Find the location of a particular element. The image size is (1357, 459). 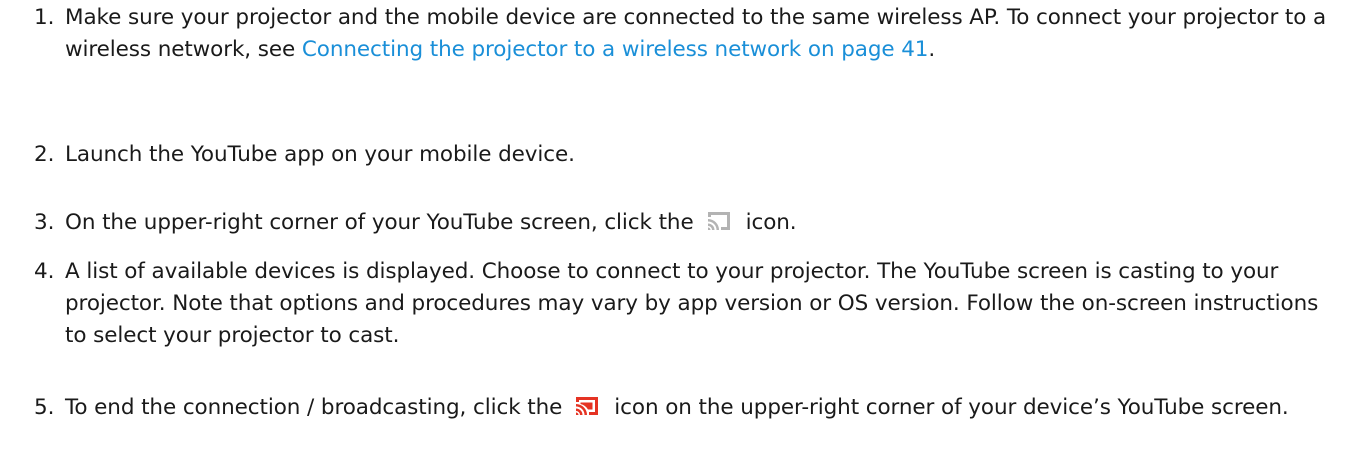

step-number: 5. is located at coordinates (44, 407).